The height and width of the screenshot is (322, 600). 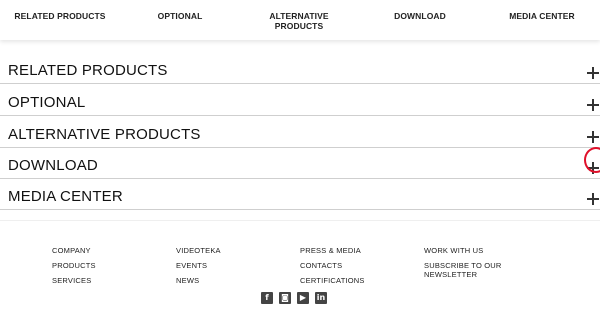 What do you see at coordinates (420, 16) in the screenshot?
I see `nav-download: DOWNLOAD` at bounding box center [420, 16].